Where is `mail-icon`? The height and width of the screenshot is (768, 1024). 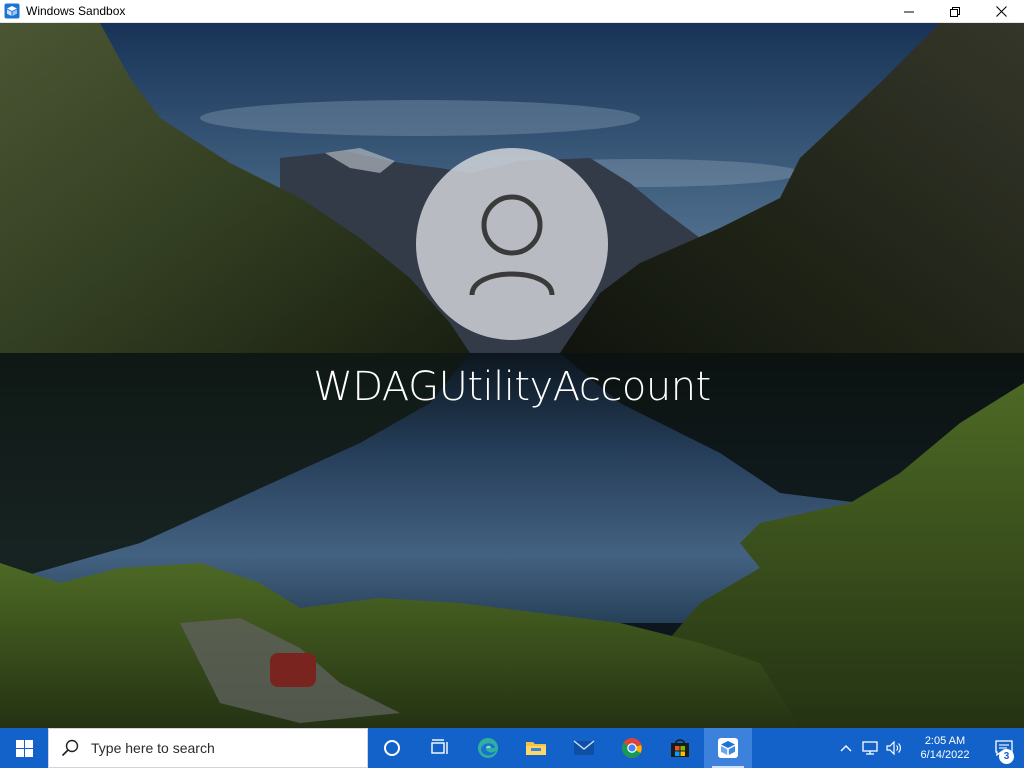
mail-icon is located at coordinates (584, 747).